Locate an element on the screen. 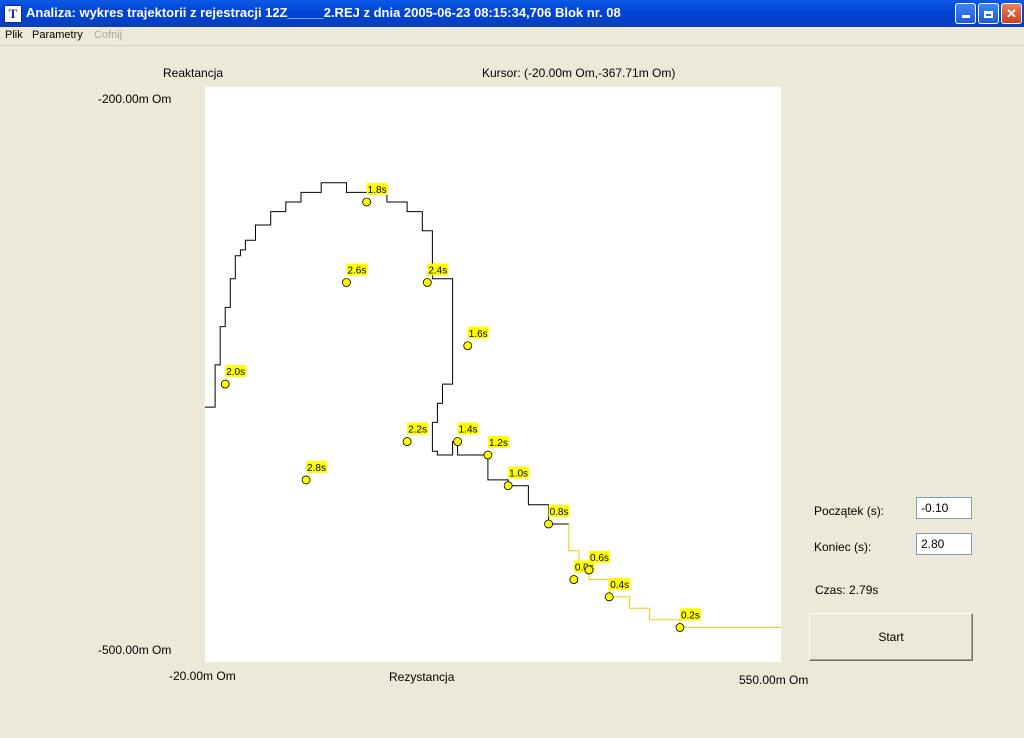 The width and height of the screenshot is (1024, 738). minimize-icon is located at coordinates (965, 16).